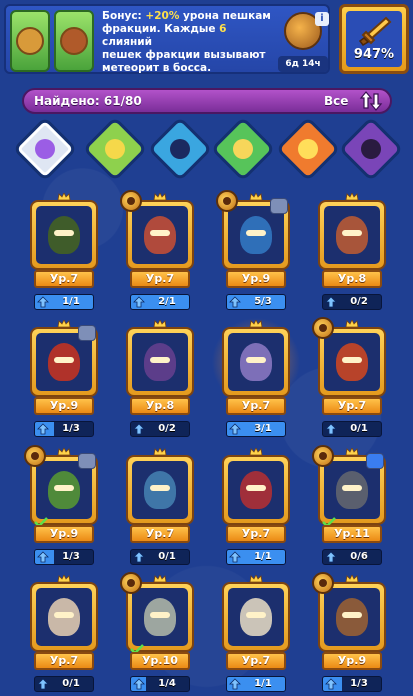 The image size is (413, 696). I want to click on progress-text: 1/3, so click(71, 556).